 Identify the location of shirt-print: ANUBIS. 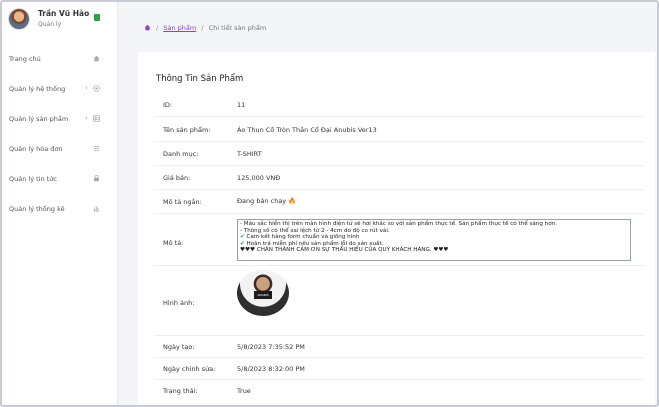
(263, 295).